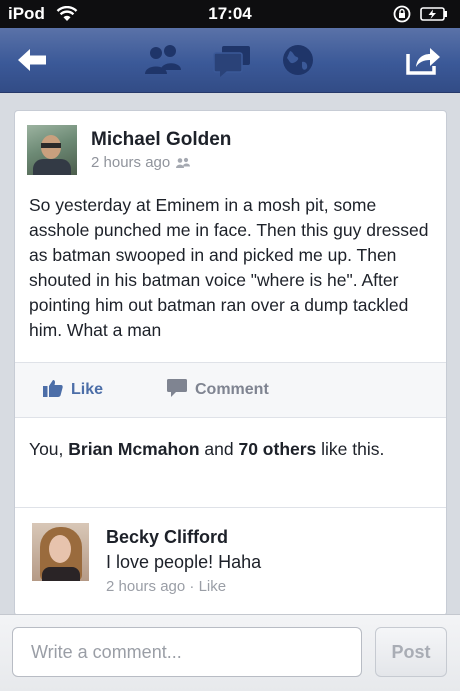  I want to click on likes-prefix: You,, so click(49, 449).